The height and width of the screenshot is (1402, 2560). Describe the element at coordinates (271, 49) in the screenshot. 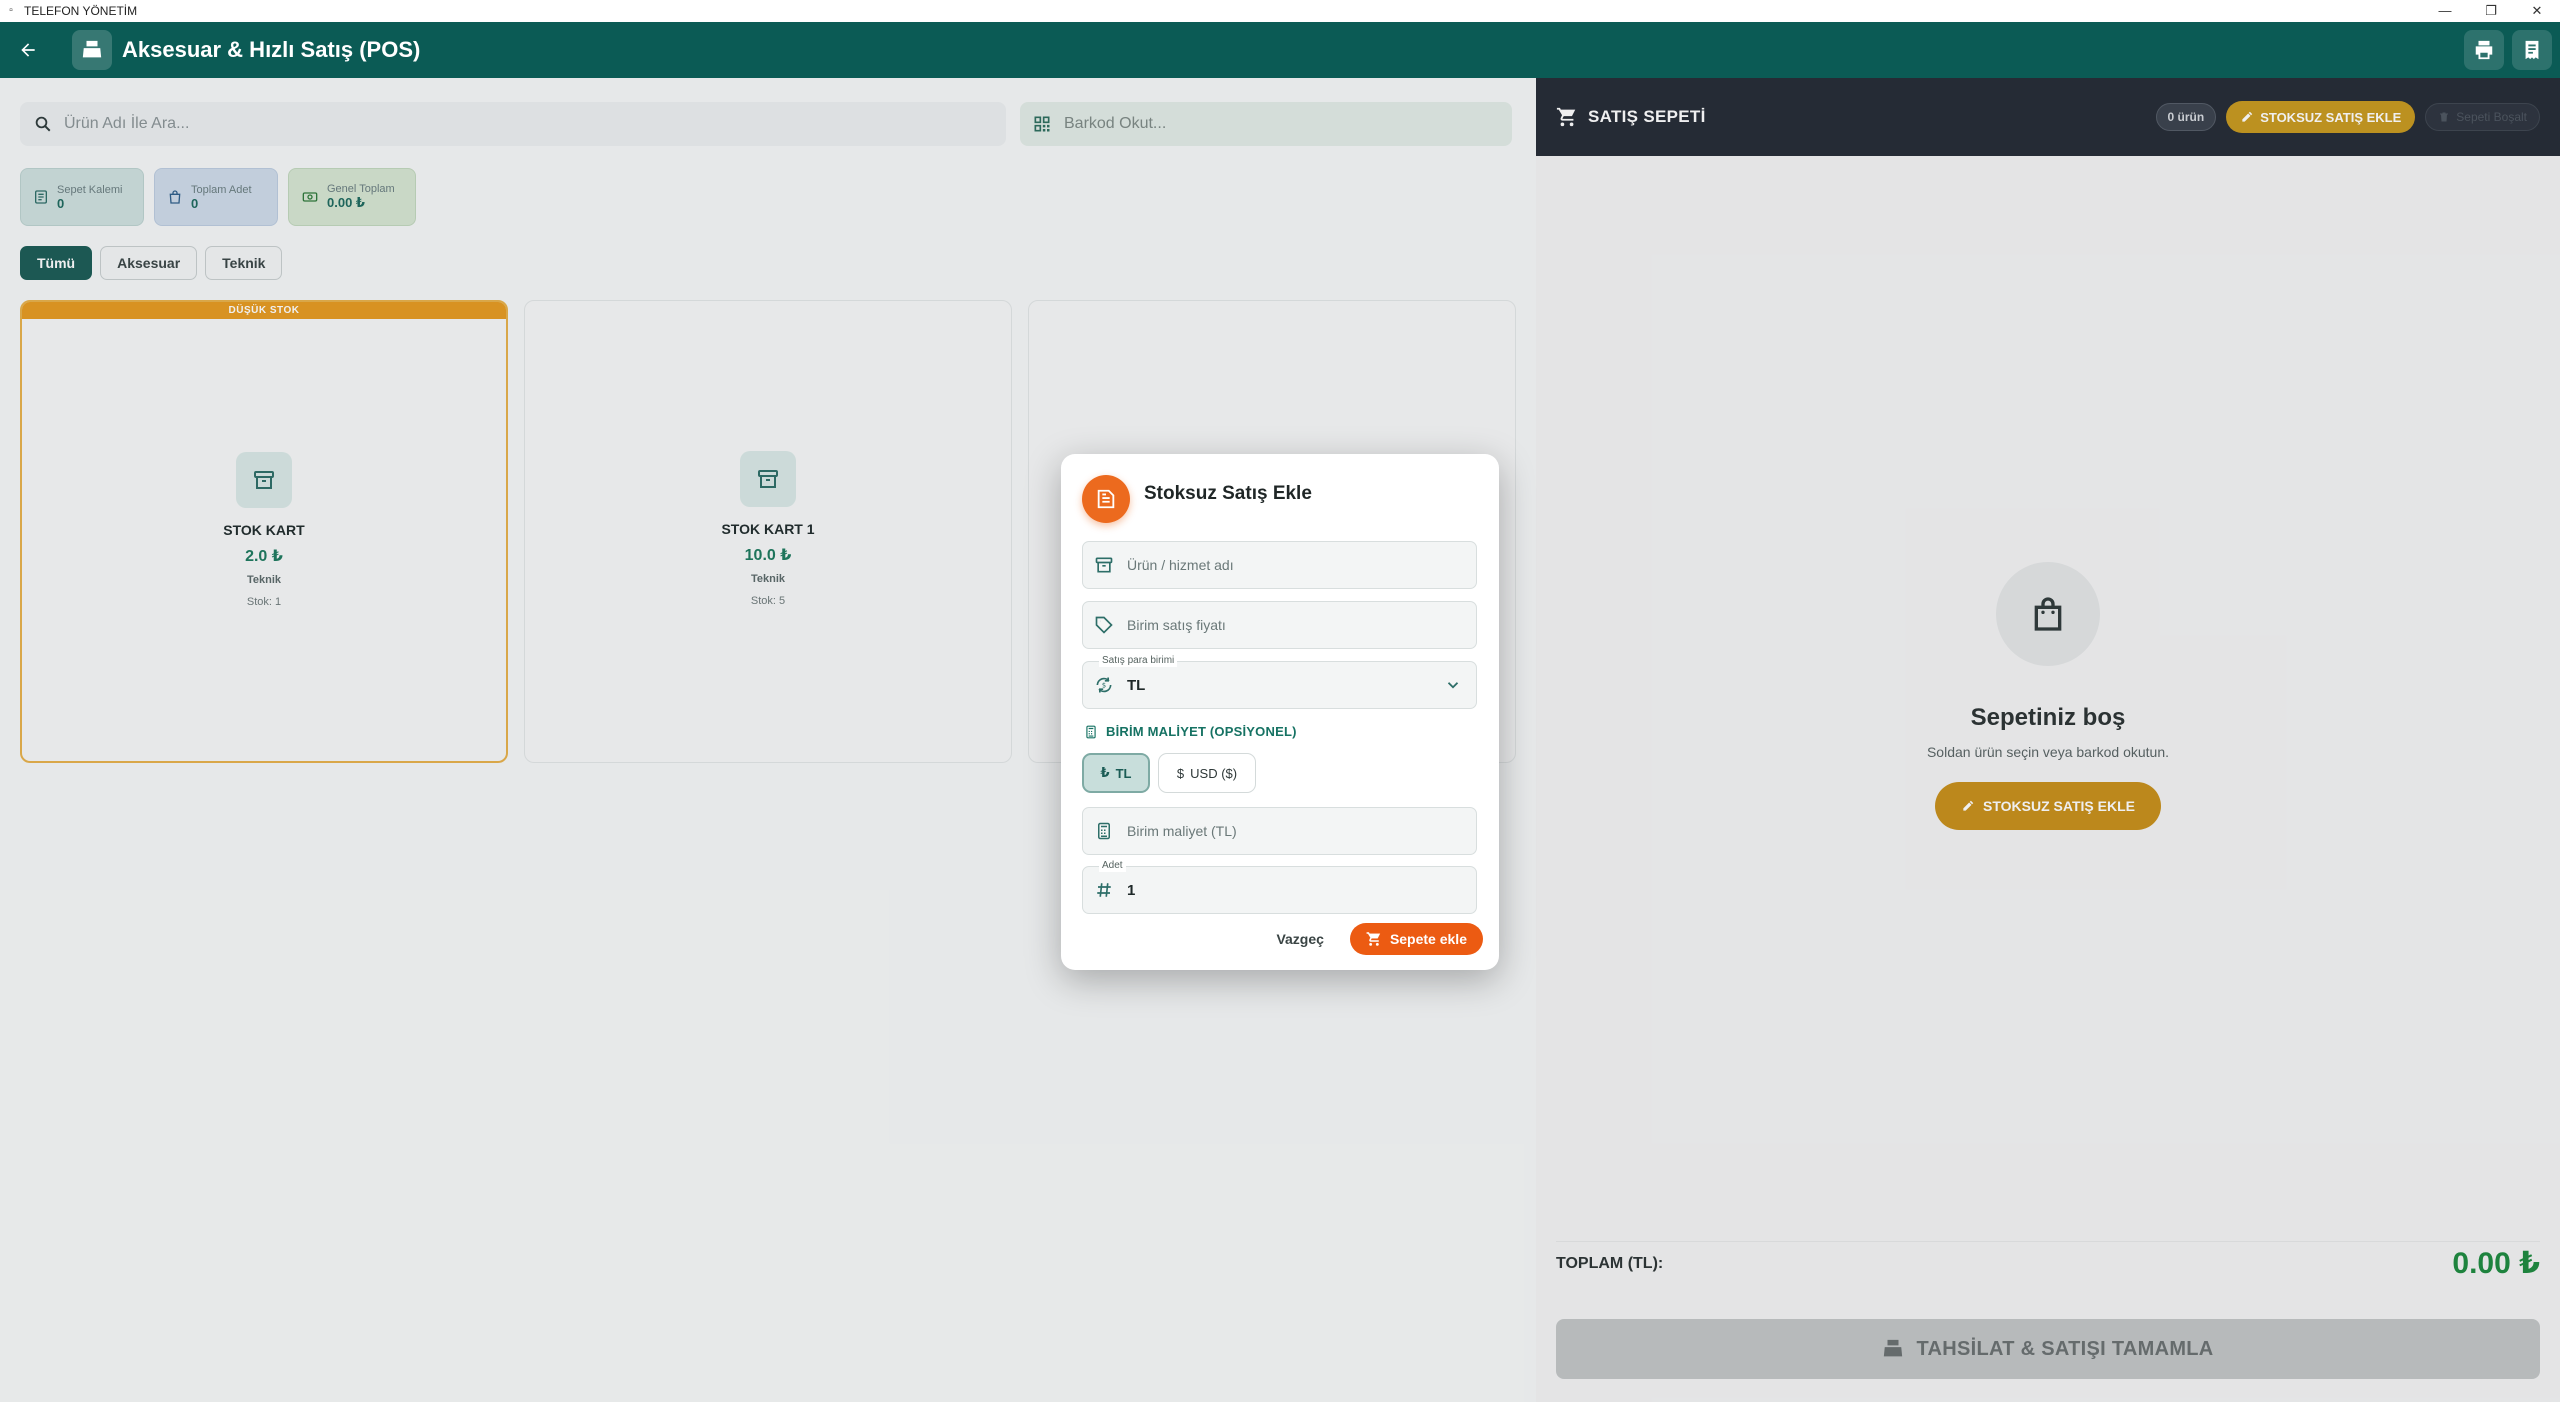

I see `page-title: Aksesuar & Hızlı Satış (POS)` at that location.